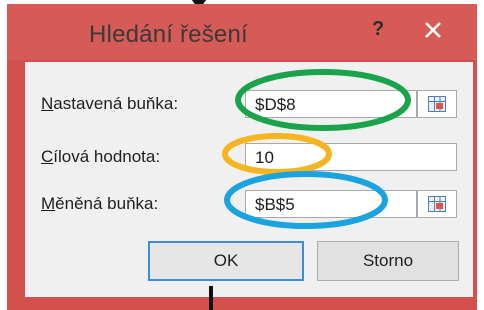 This screenshot has height=310, width=484. What do you see at coordinates (351, 157) in the screenshot?
I see `target-value-input: 10` at bounding box center [351, 157].